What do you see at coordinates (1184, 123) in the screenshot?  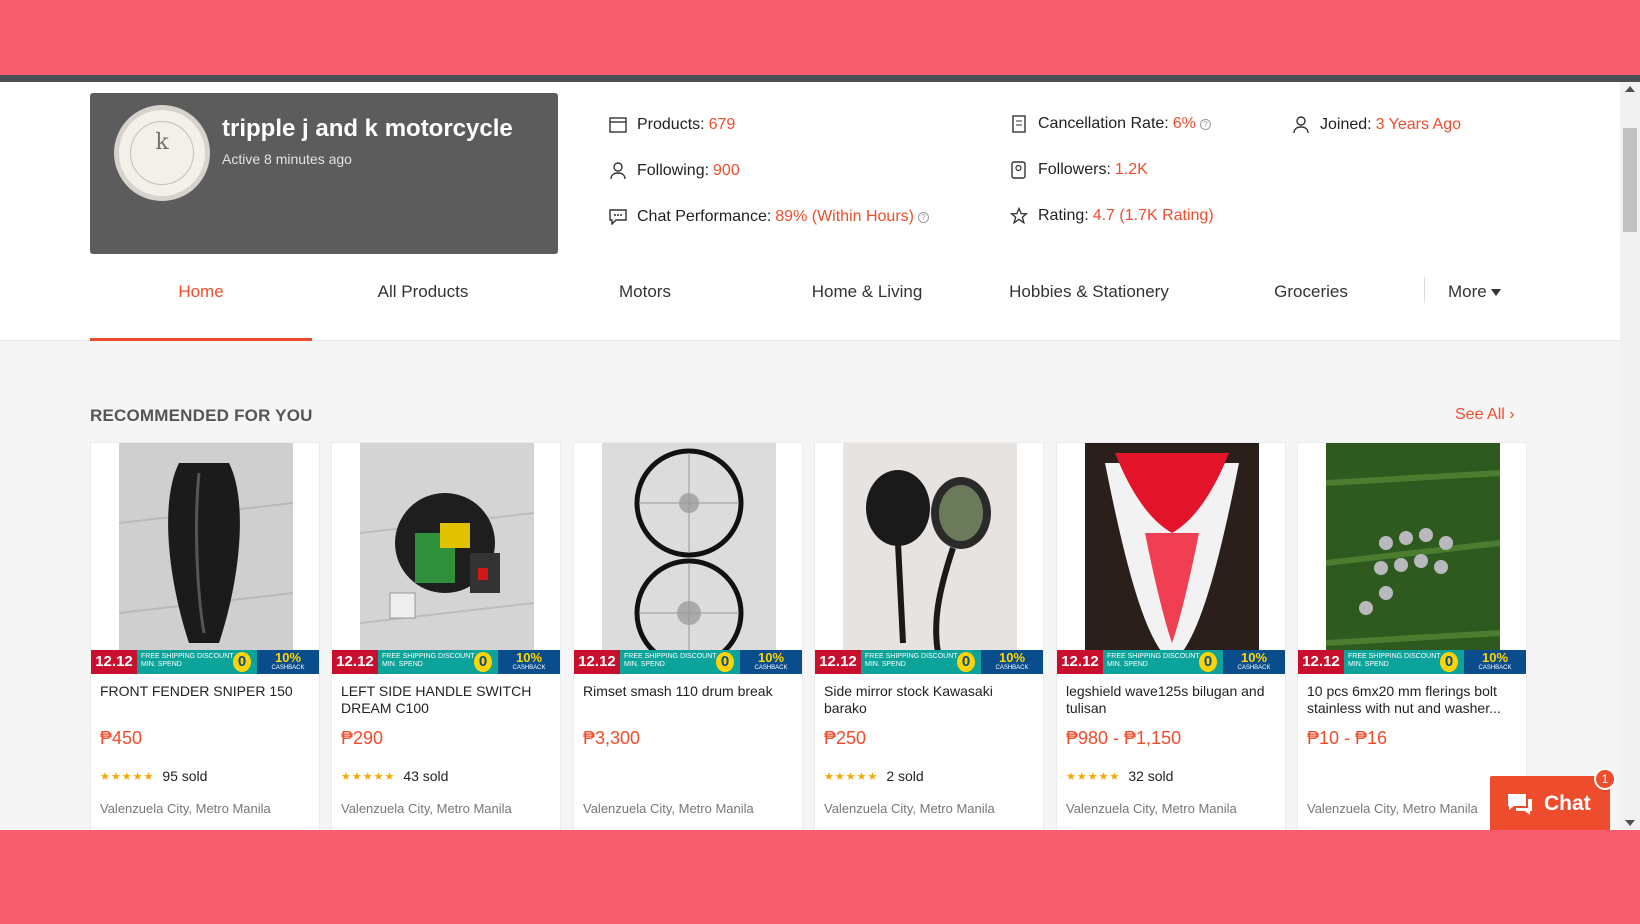 I see `stat-cancellation-value: 6%` at bounding box center [1184, 123].